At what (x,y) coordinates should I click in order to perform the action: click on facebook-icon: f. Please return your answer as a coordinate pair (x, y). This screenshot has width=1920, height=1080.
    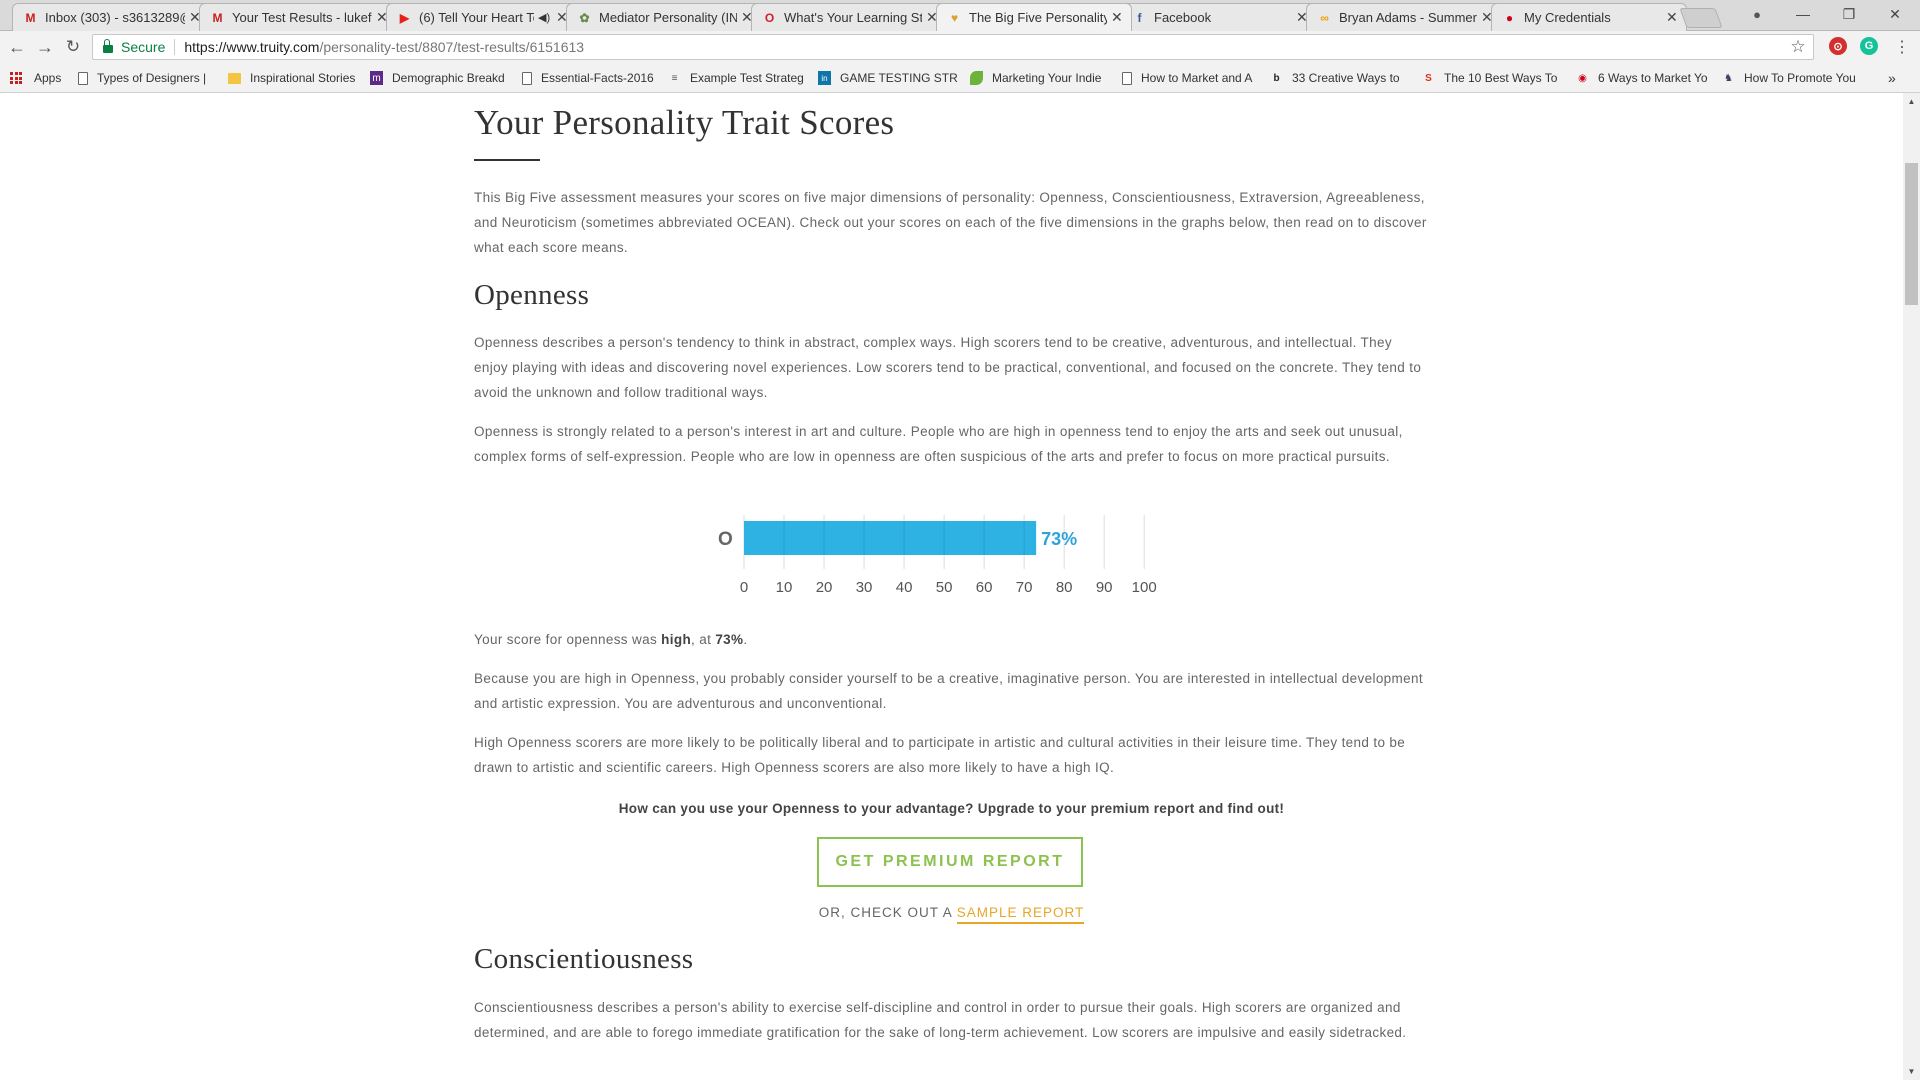
    Looking at the image, I should click on (1139, 17).